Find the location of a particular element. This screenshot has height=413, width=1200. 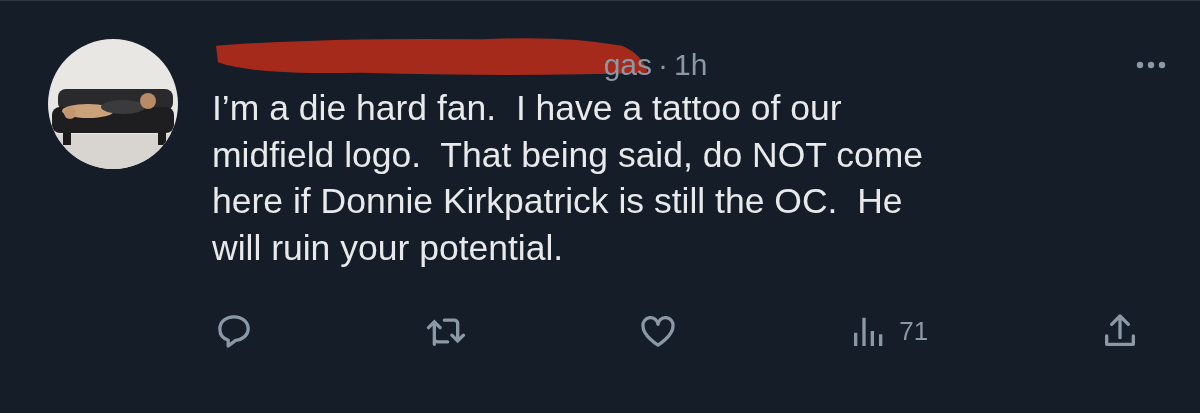

post-time: 1h is located at coordinates (691, 65).